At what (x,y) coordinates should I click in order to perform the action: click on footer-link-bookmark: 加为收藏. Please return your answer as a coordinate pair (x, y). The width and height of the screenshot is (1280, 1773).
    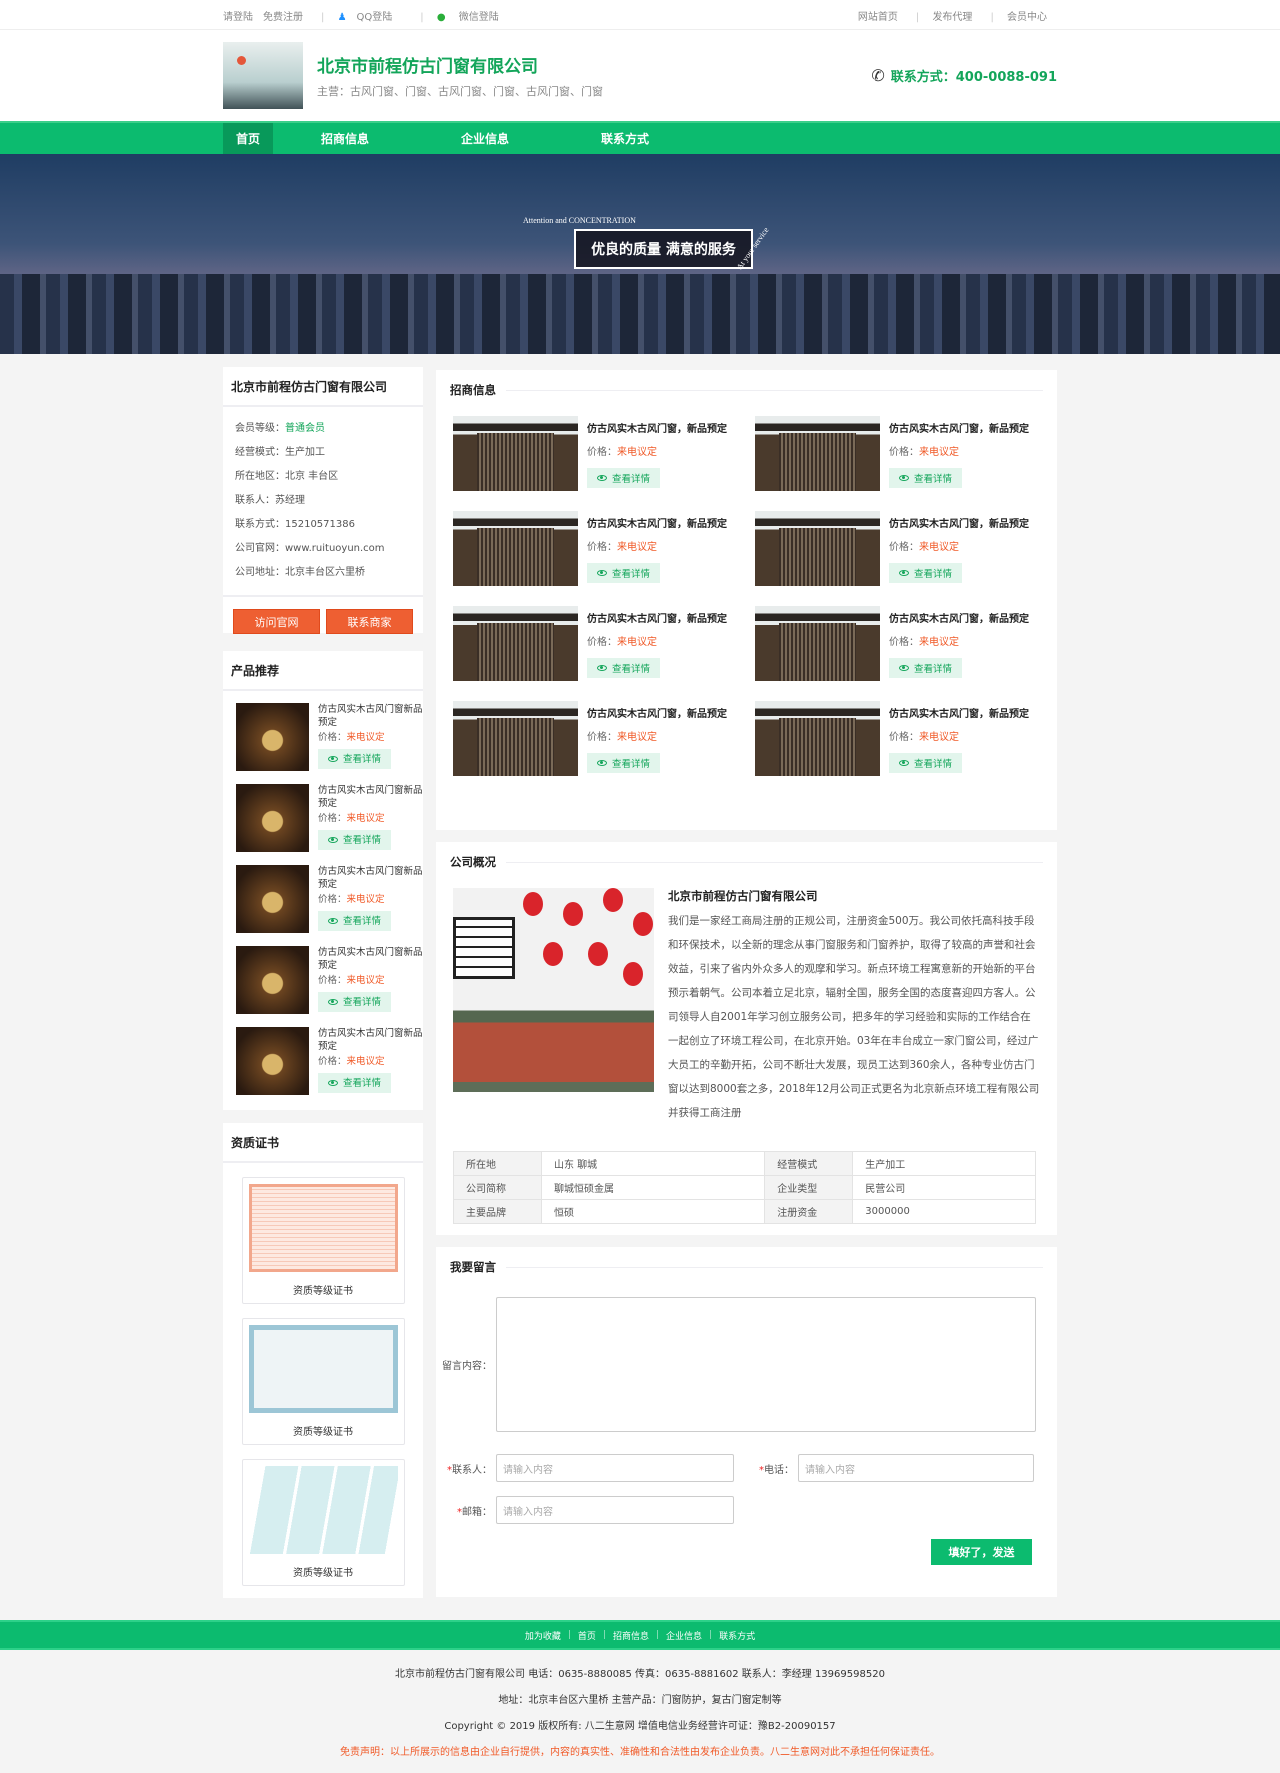
    Looking at the image, I should click on (543, 1635).